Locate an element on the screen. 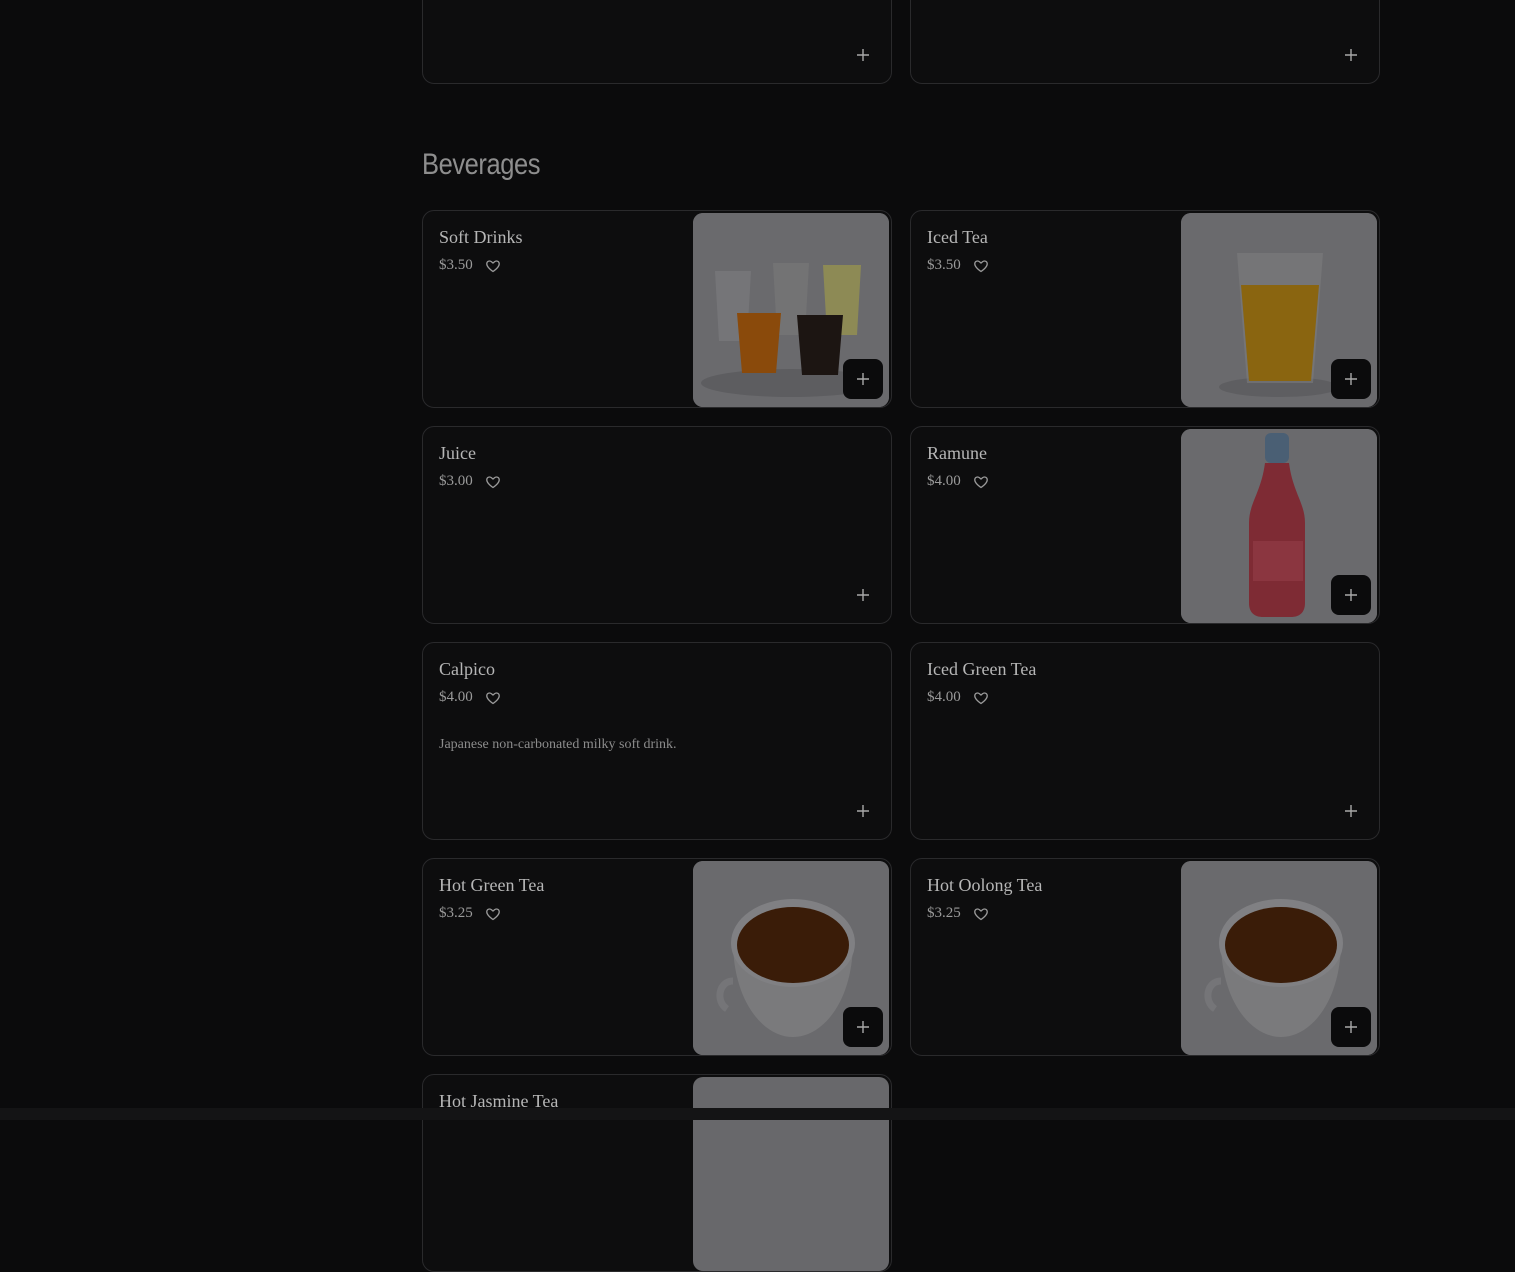  menu-item-card: Iced Green Tea $4.00 is located at coordinates (1145, 741).